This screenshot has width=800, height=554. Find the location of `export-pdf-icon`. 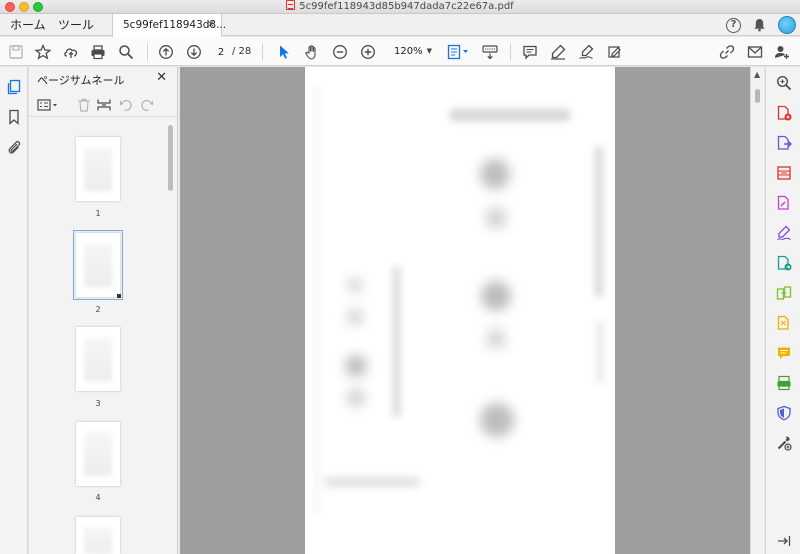

export-pdf-icon is located at coordinates (784, 143).